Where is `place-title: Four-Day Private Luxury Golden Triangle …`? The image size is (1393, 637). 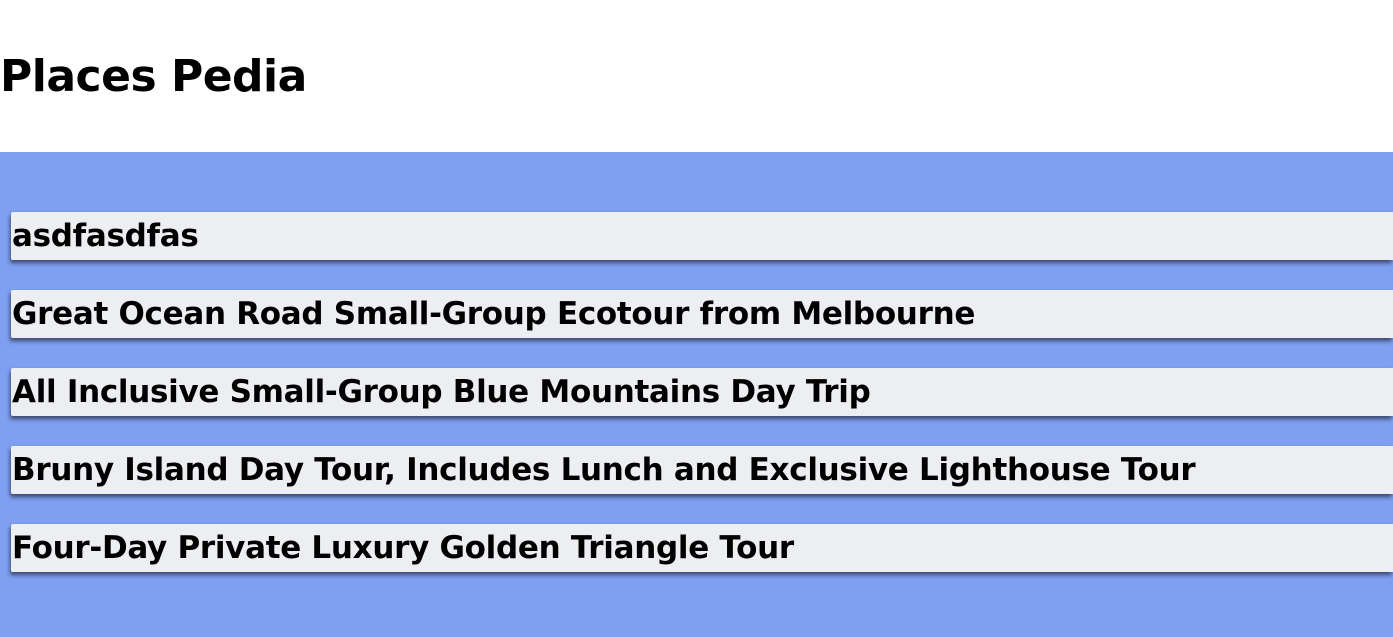 place-title: Four-Day Private Luxury Golden Triangle … is located at coordinates (403, 548).